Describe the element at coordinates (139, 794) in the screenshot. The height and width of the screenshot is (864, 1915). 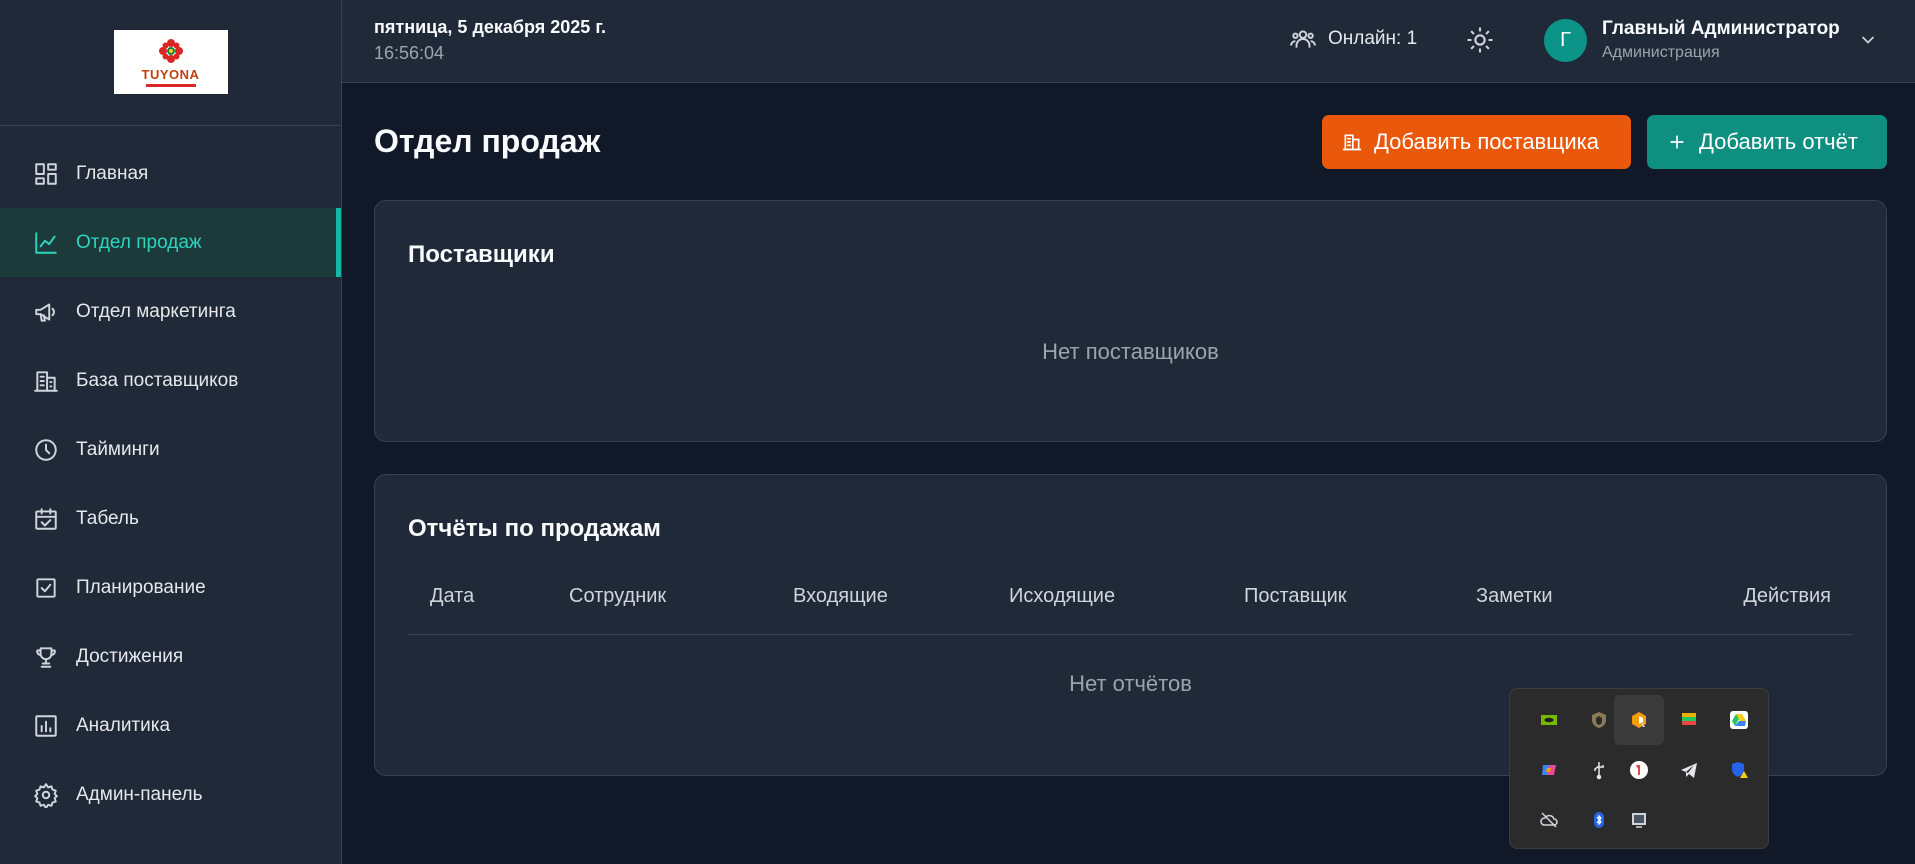
I see `sidebar-item-label: Админ-панель` at that location.